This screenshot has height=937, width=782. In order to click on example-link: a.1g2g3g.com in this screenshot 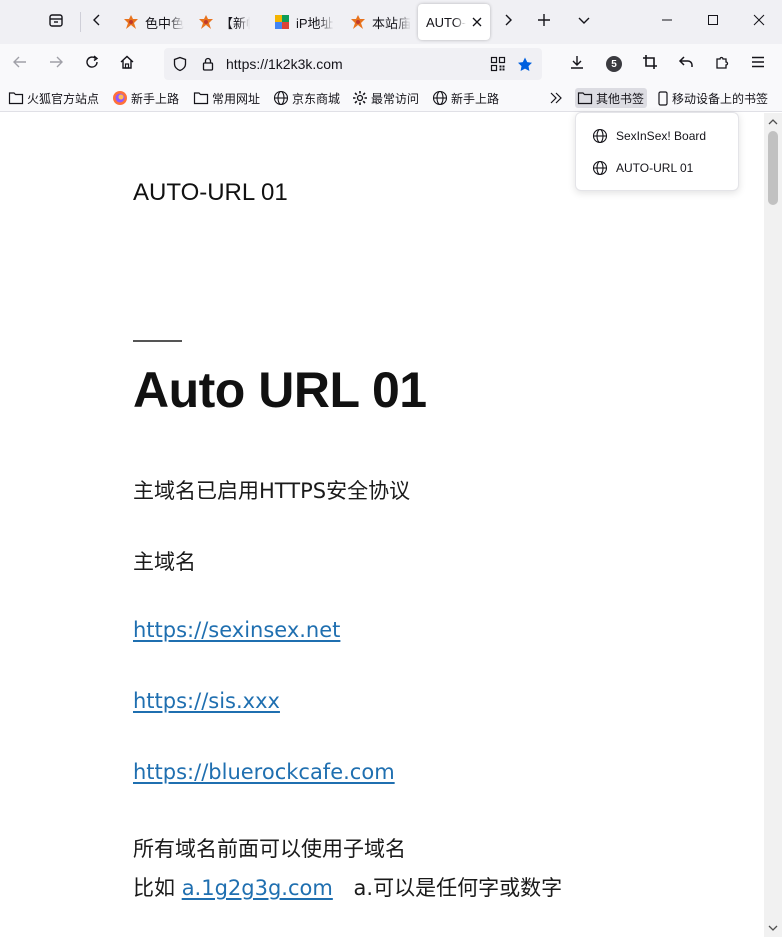, I will do `click(257, 888)`.